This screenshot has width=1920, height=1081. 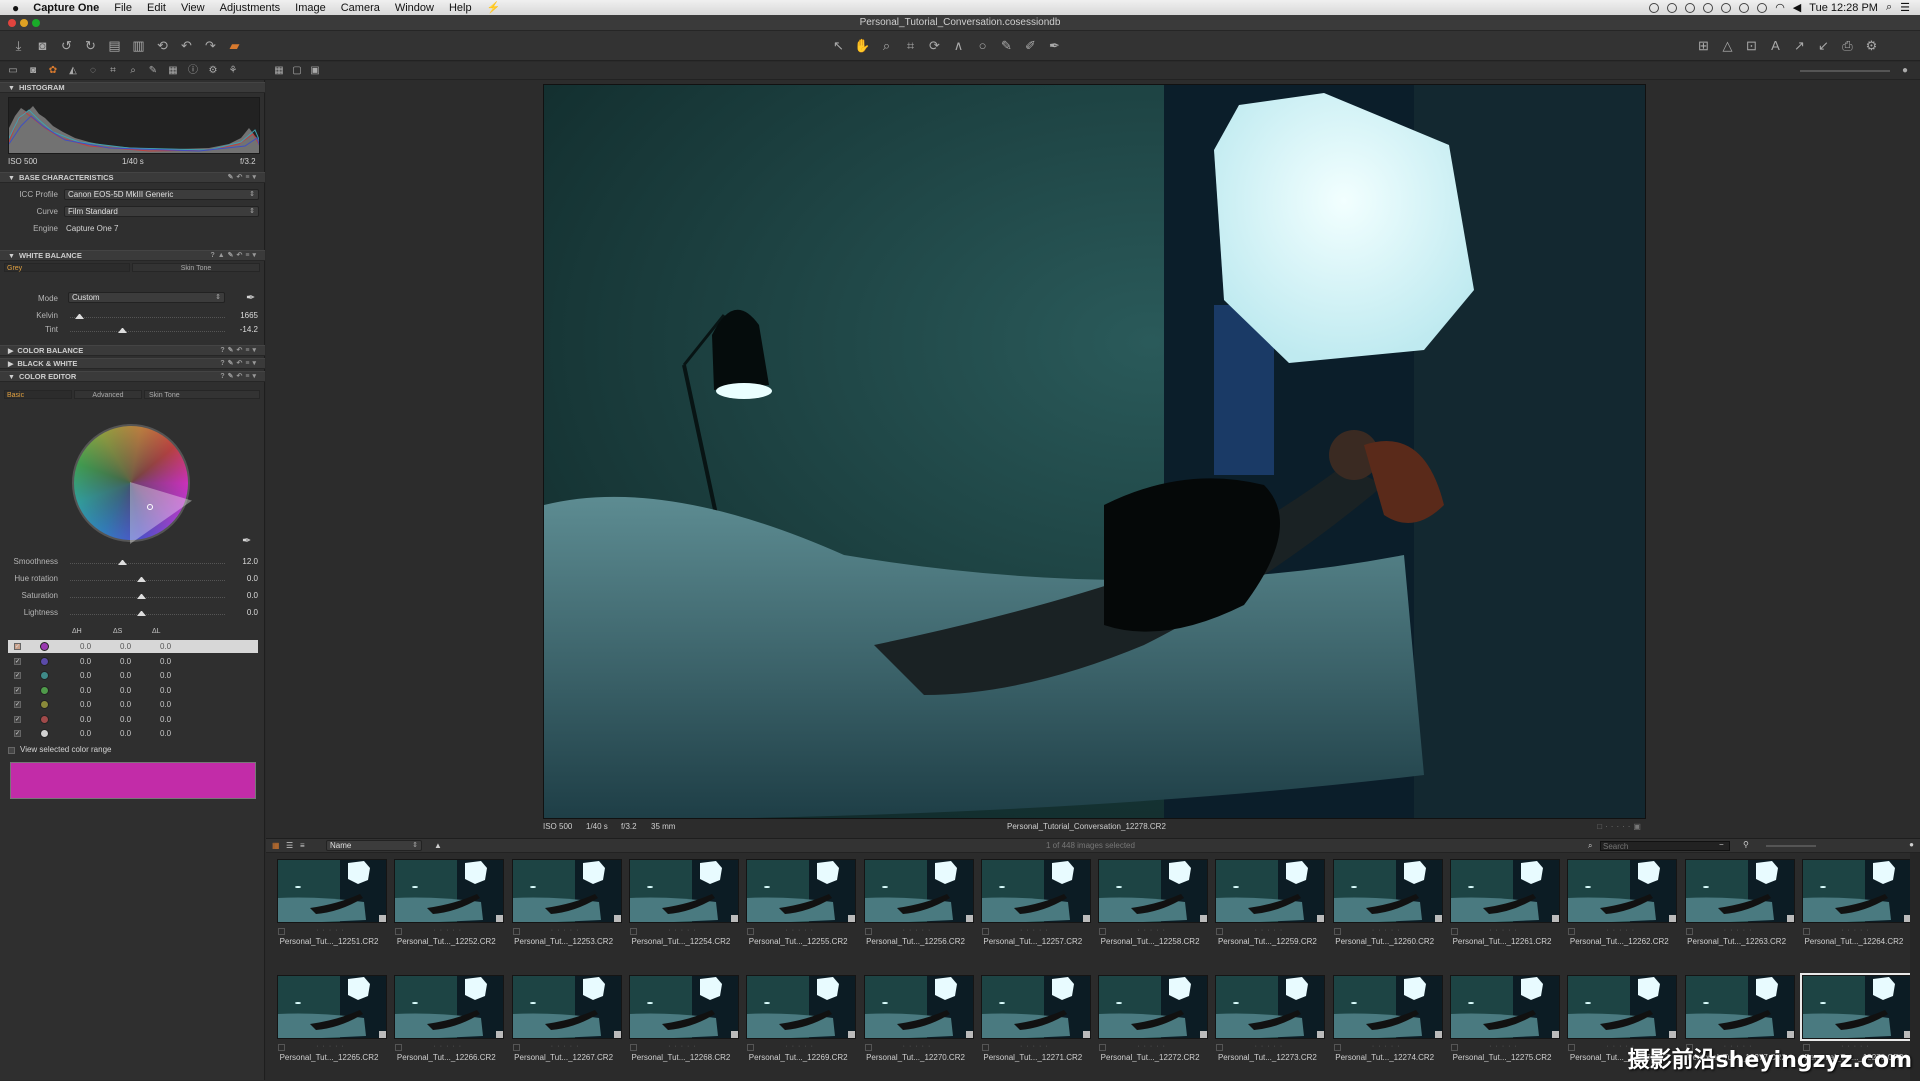 What do you see at coordinates (114, 45) in the screenshot?
I see `new-variant-icon: ▤` at bounding box center [114, 45].